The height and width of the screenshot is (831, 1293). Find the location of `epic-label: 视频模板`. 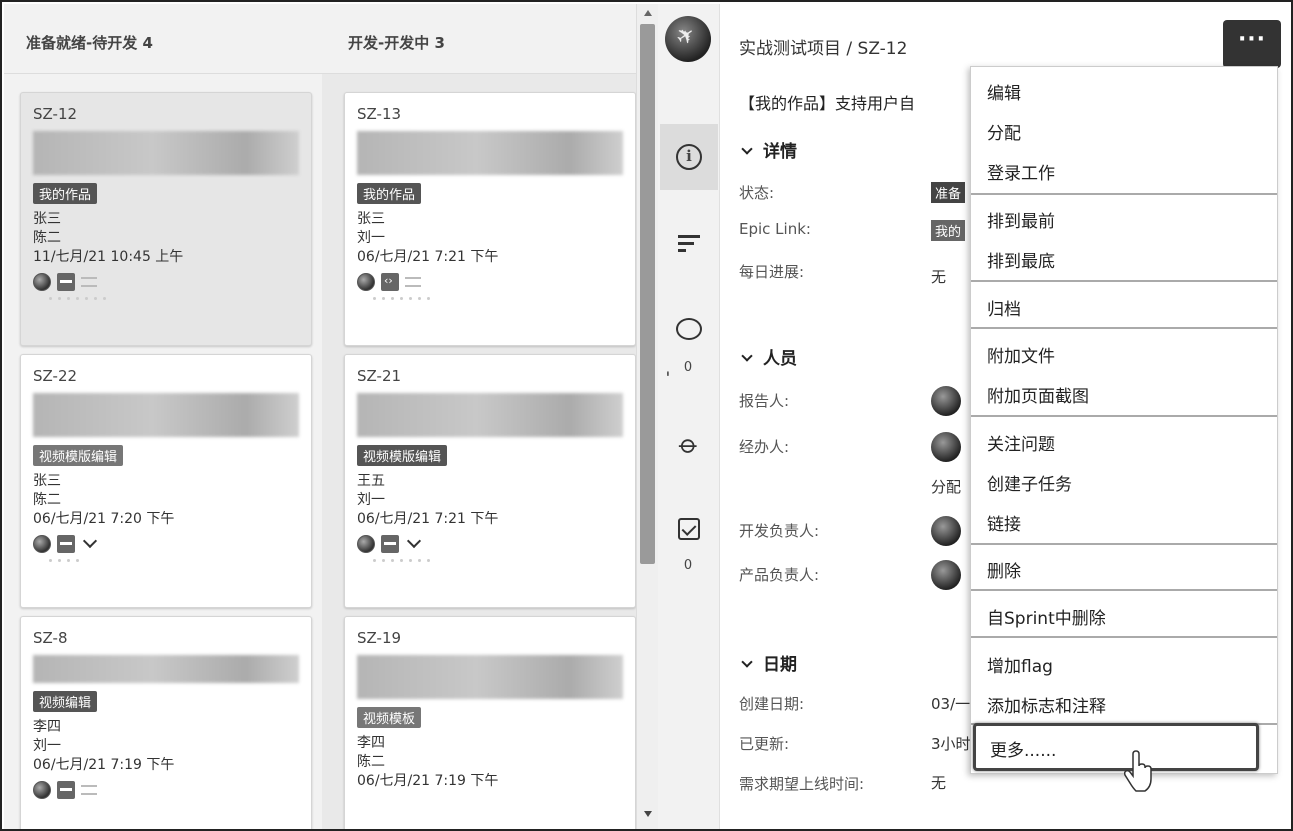

epic-label: 视频模板 is located at coordinates (389, 717).